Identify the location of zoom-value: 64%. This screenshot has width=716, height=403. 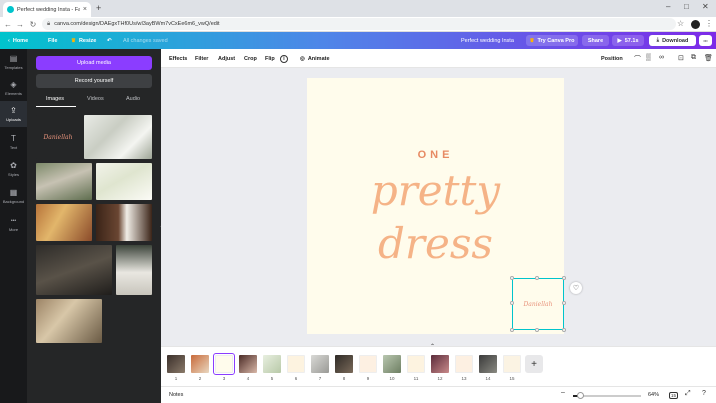
(653, 395).